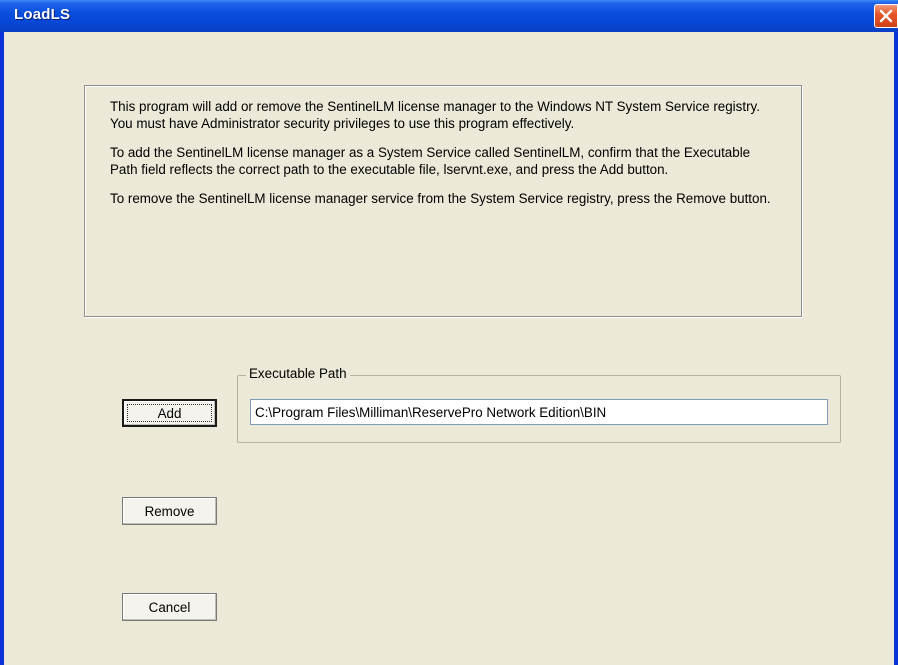  What do you see at coordinates (449, 16) in the screenshot?
I see `title-bar: LoadLS` at bounding box center [449, 16].